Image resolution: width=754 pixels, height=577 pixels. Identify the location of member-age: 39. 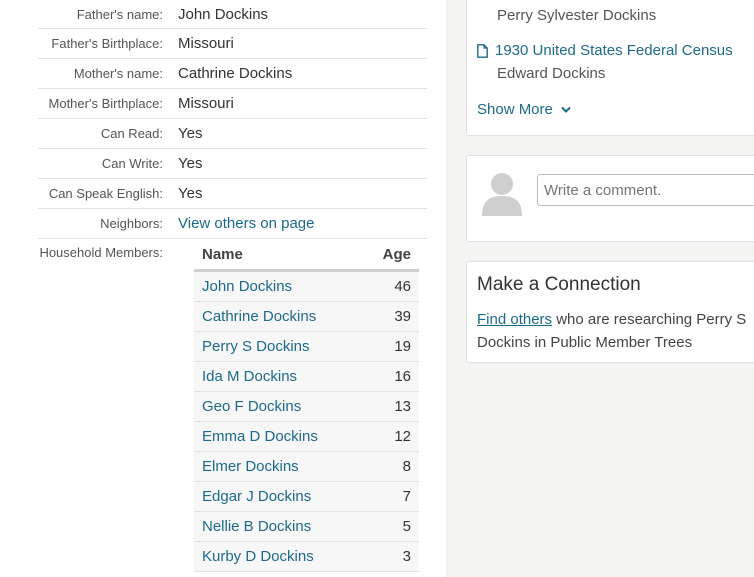
(390, 316).